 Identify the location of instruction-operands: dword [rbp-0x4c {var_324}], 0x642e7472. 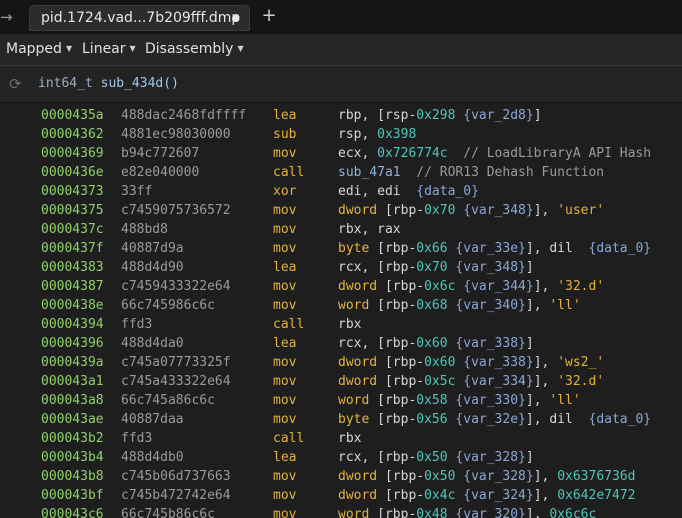
(486, 495).